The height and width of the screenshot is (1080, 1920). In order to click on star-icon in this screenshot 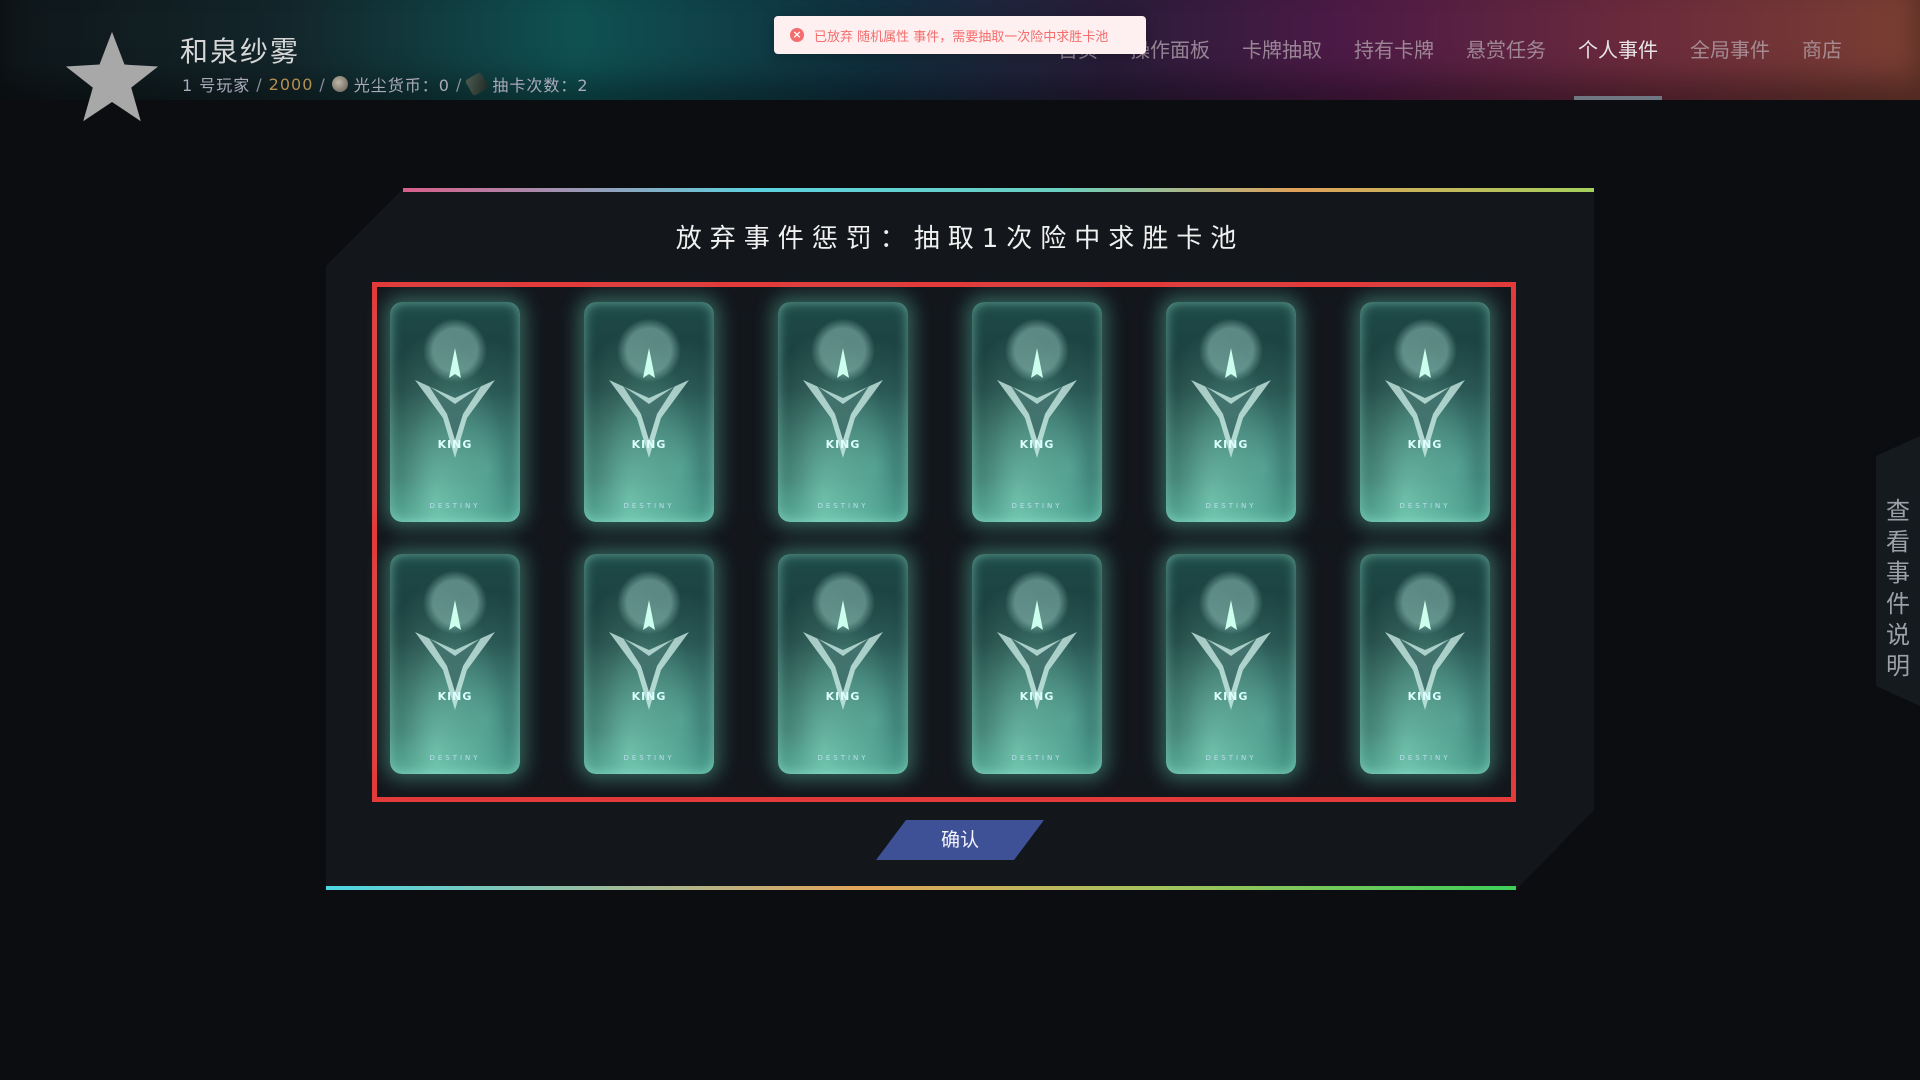, I will do `click(112, 76)`.